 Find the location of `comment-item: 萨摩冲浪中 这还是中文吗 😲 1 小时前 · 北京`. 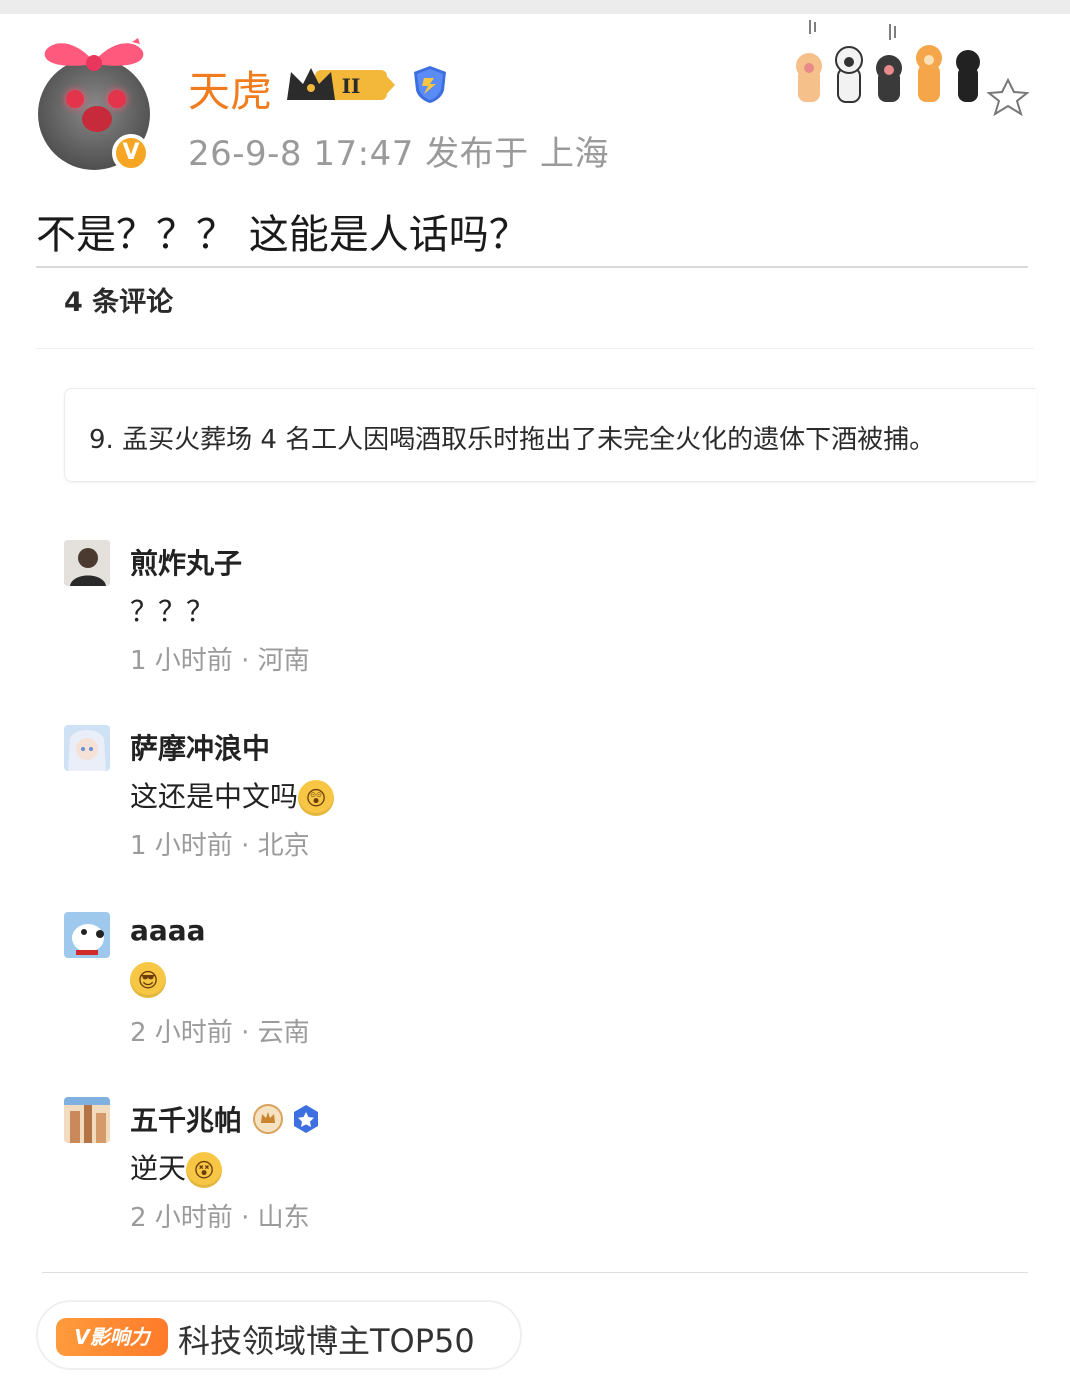

comment-item: 萨摩冲浪中 这还是中文吗 😲 1 小时前 · 北京 is located at coordinates (535, 805).